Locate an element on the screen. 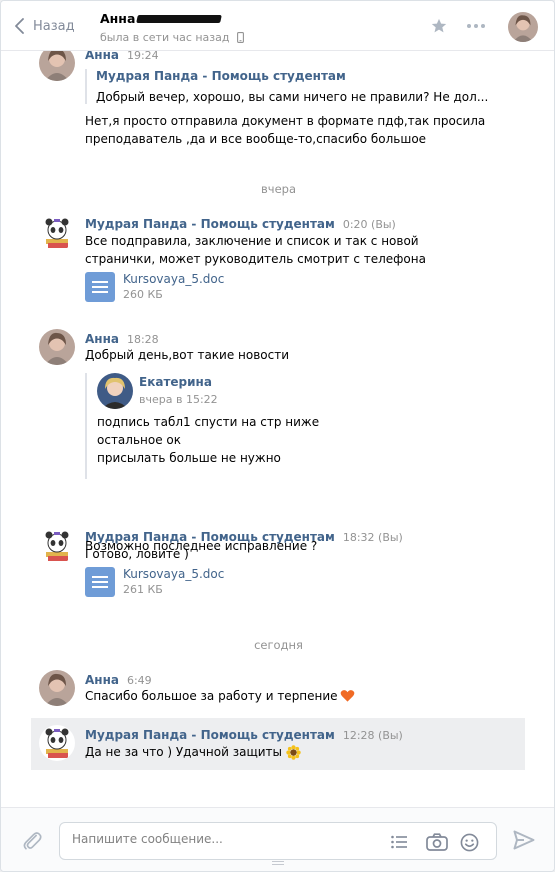  peer-name: Анна is located at coordinates (161, 18).